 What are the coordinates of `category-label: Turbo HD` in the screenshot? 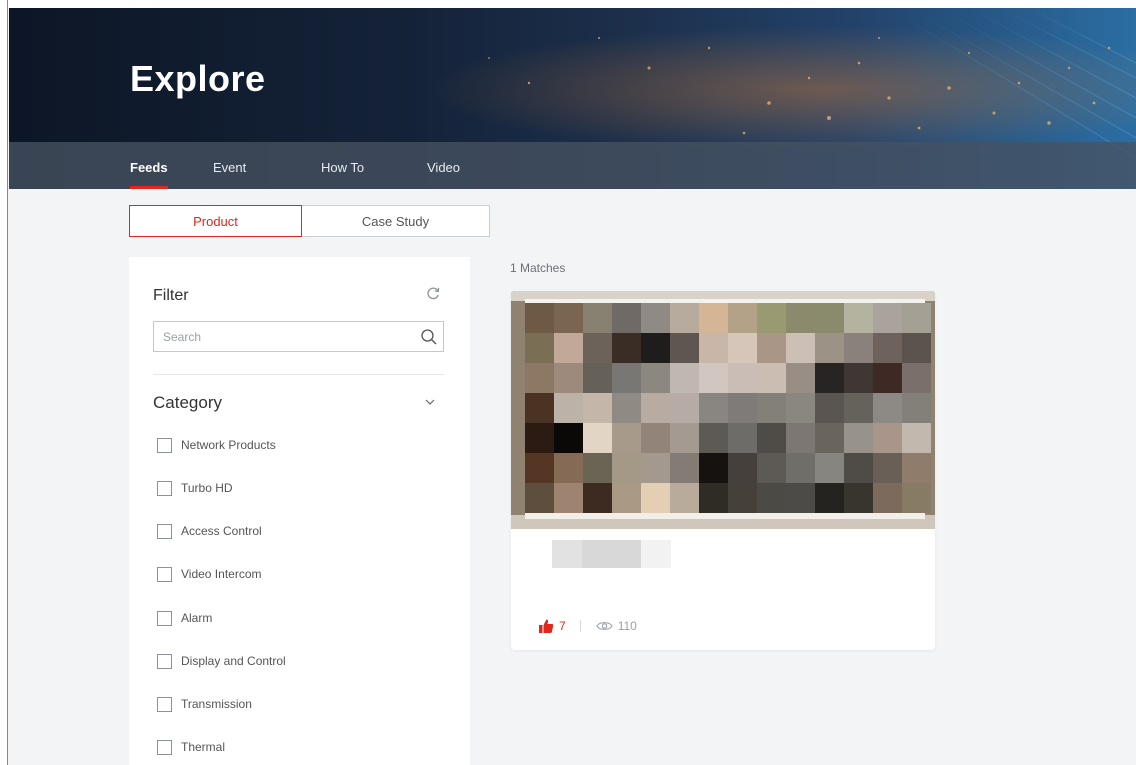 It's located at (207, 488).